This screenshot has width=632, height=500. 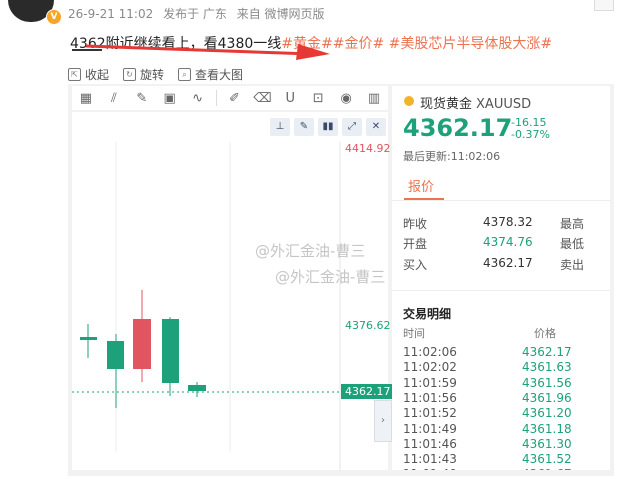 I want to click on trade-price: 4361.30, so click(x=547, y=443).